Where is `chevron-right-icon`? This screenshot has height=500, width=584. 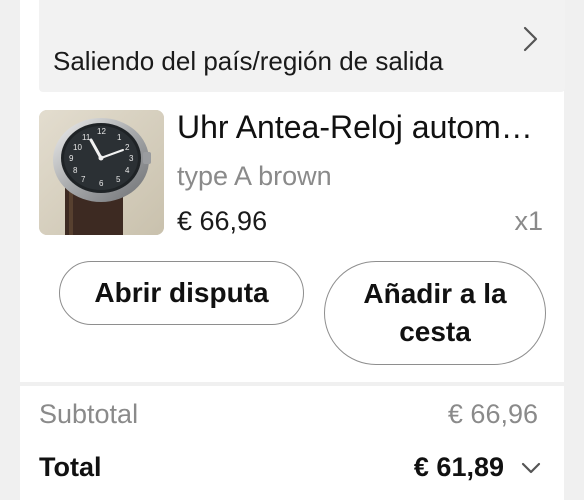 chevron-right-icon is located at coordinates (530, 39).